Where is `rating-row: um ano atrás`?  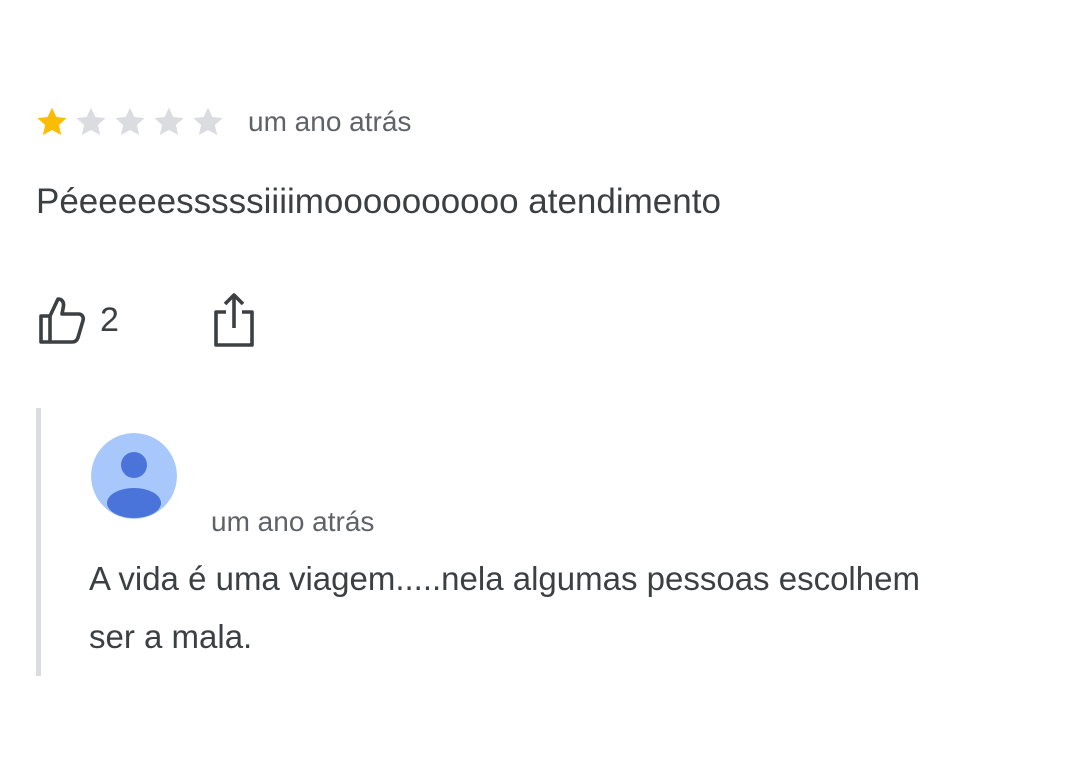
rating-row: um ano atrás is located at coordinates (222, 122).